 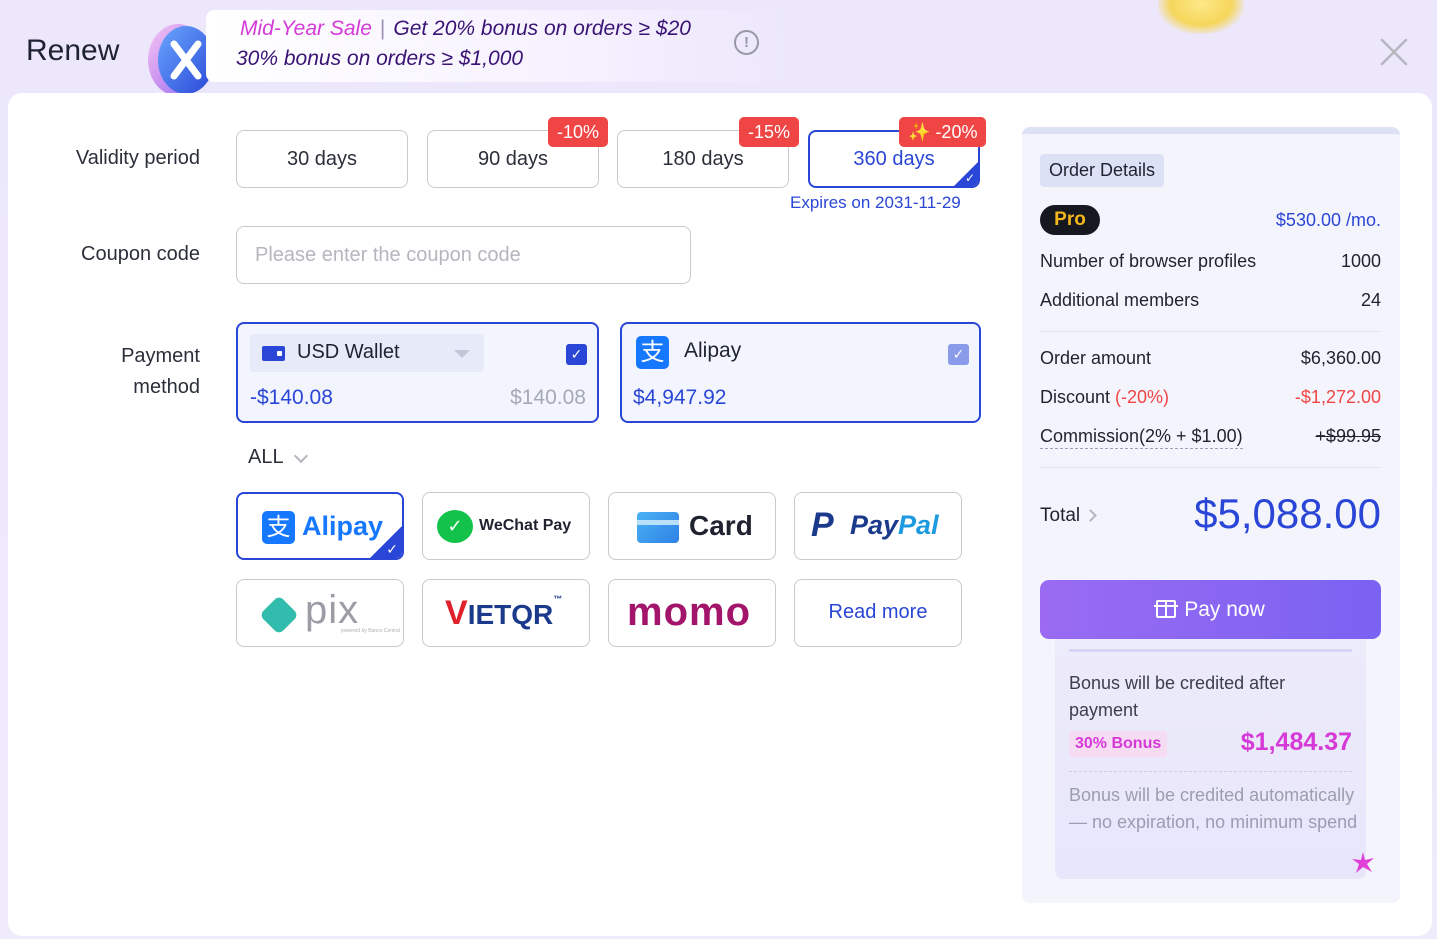 I want to click on wallet-icon, so click(x=273, y=353).